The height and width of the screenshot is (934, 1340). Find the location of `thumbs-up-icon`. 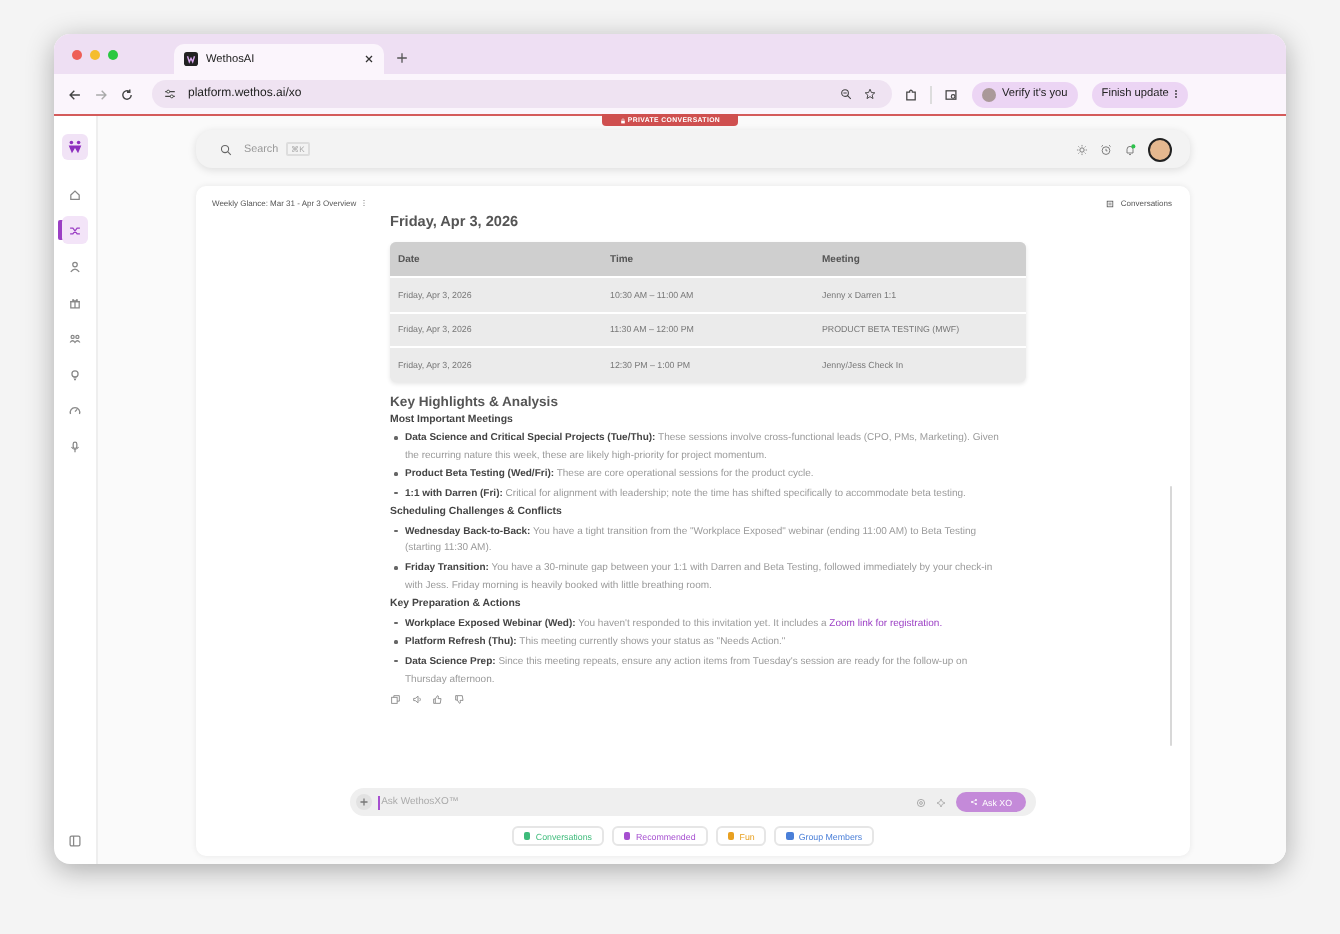

thumbs-up-icon is located at coordinates (437, 700).